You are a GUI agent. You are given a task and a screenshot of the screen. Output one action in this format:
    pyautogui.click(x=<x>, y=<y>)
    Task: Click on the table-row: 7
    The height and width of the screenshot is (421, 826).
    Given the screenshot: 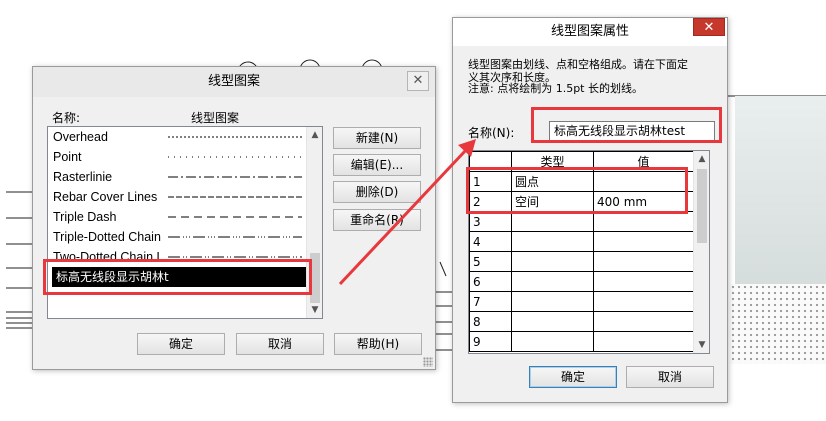 What is the action you would take?
    pyautogui.click(x=581, y=301)
    